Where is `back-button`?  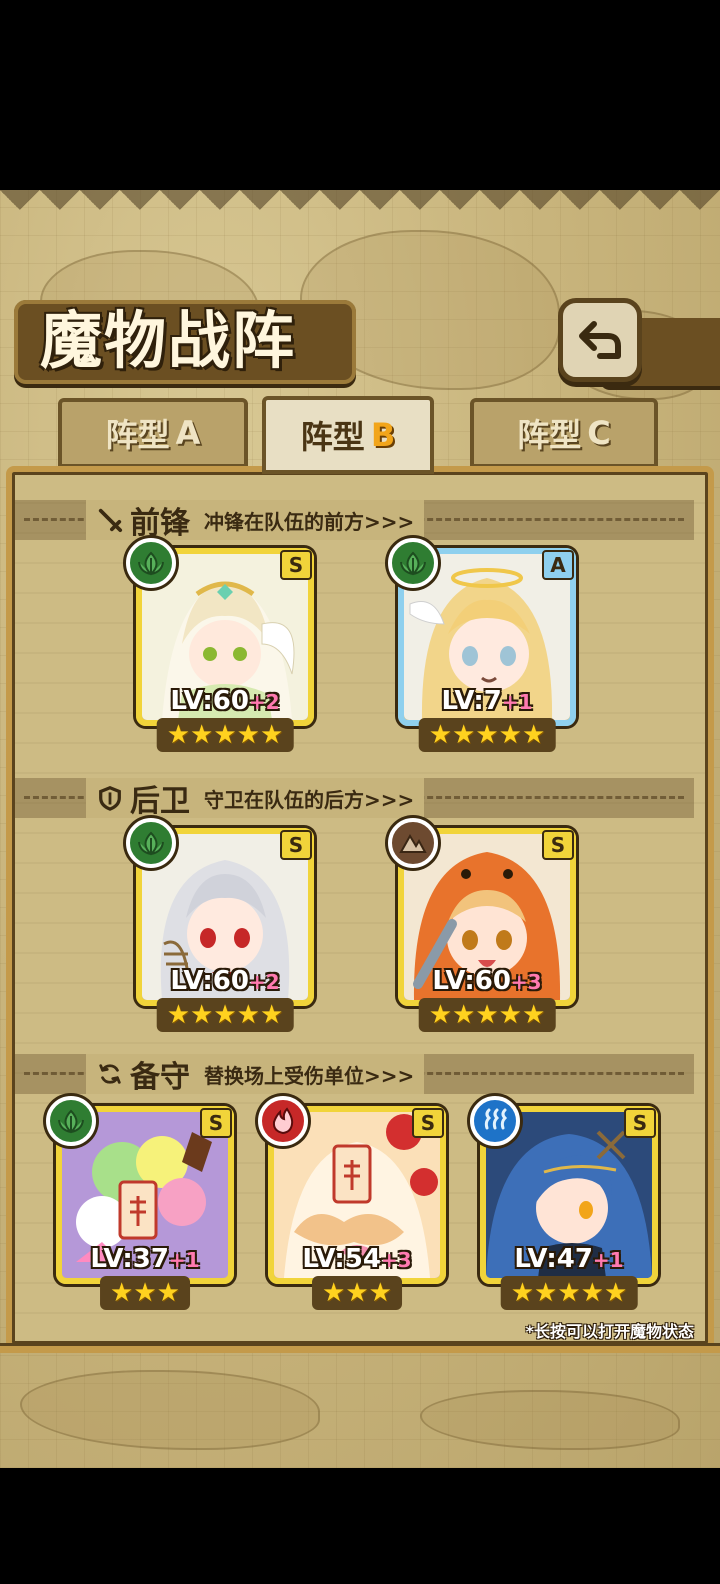
back-button is located at coordinates (600, 340).